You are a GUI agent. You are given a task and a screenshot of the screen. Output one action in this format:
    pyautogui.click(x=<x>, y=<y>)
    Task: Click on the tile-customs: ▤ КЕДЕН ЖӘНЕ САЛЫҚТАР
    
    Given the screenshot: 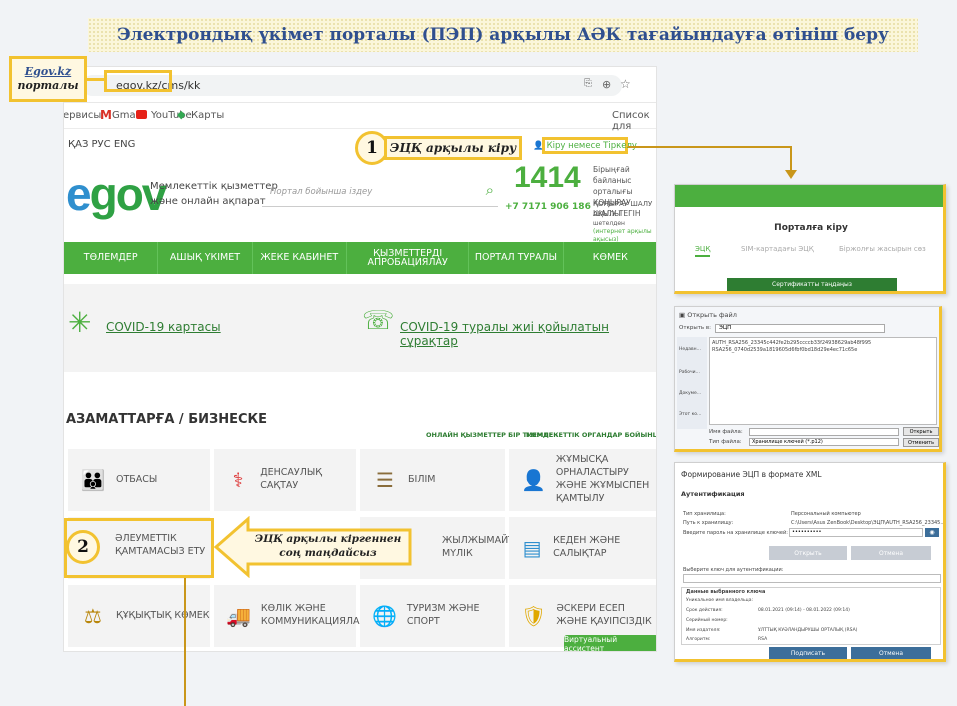 What is the action you would take?
    pyautogui.click(x=582, y=548)
    